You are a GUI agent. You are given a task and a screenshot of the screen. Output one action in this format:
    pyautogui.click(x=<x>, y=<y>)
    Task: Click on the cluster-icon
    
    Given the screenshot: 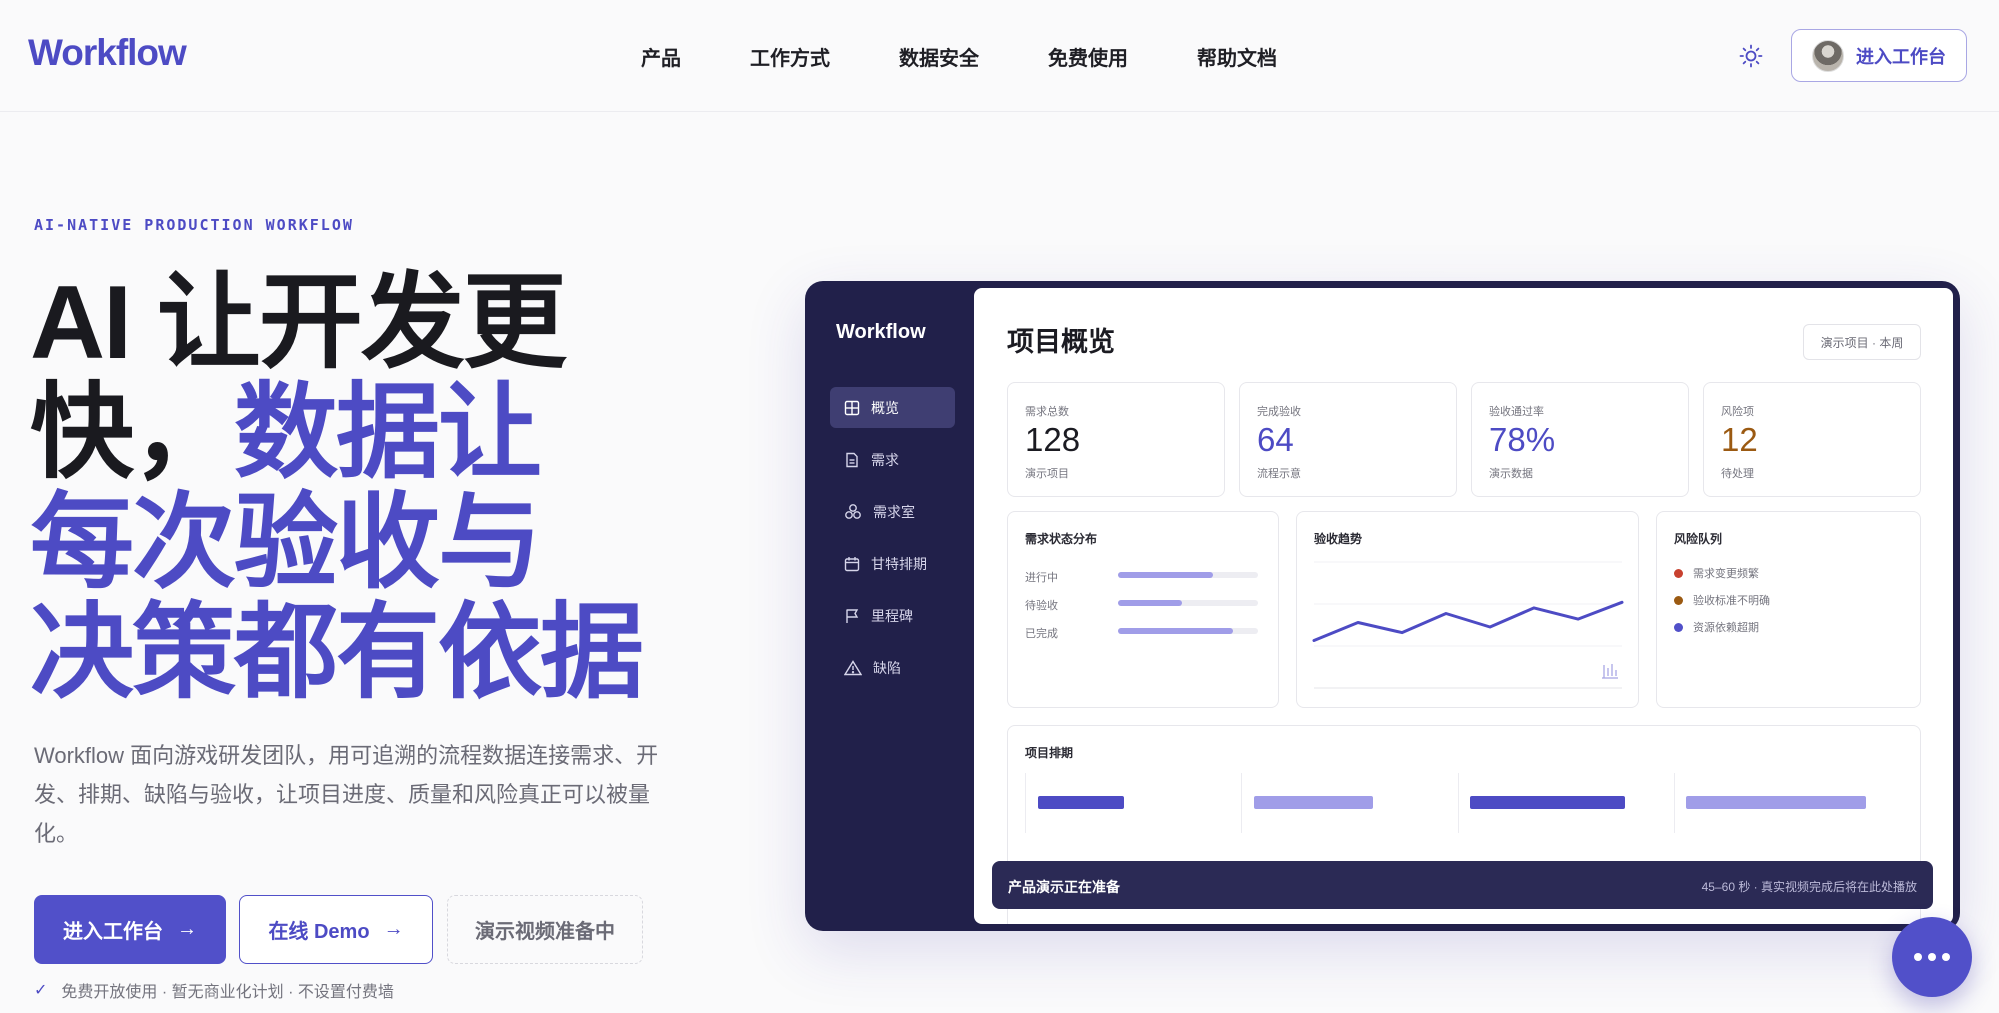 What is the action you would take?
    pyautogui.click(x=853, y=511)
    